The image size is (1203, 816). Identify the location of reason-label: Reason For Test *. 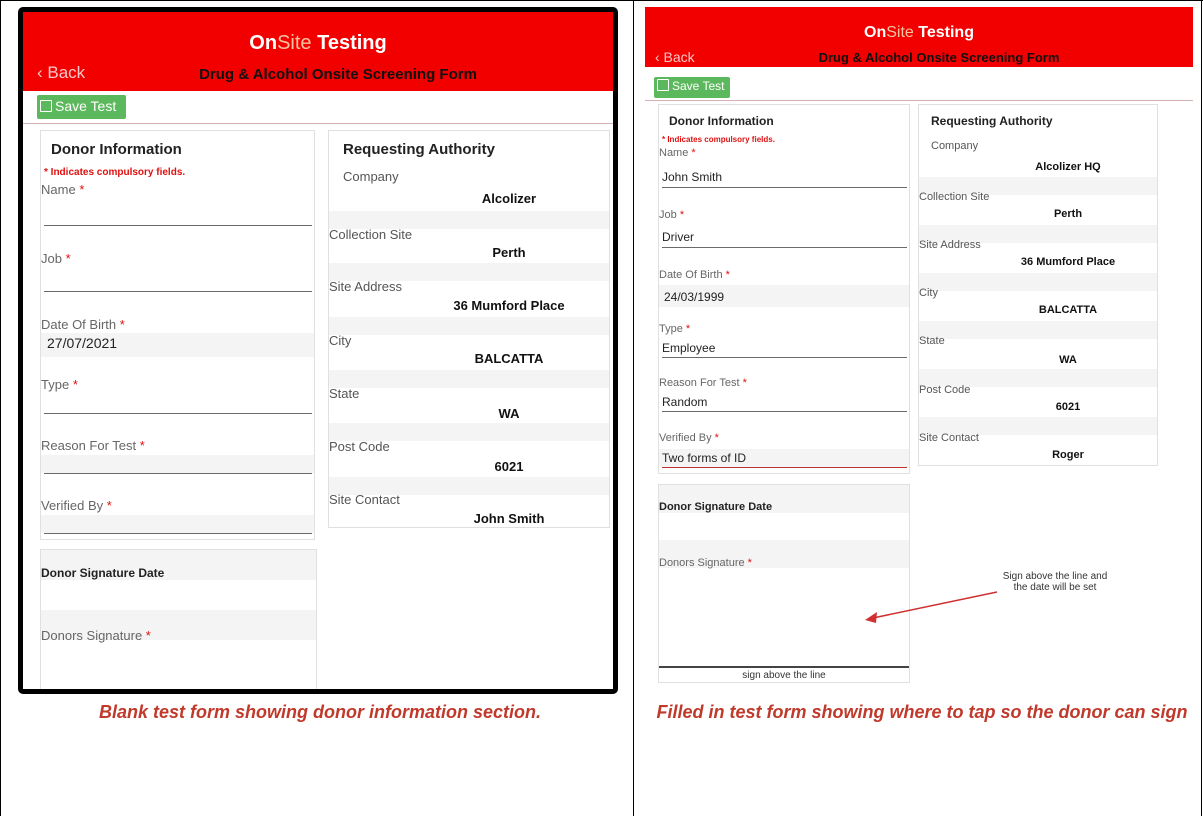
(93, 445).